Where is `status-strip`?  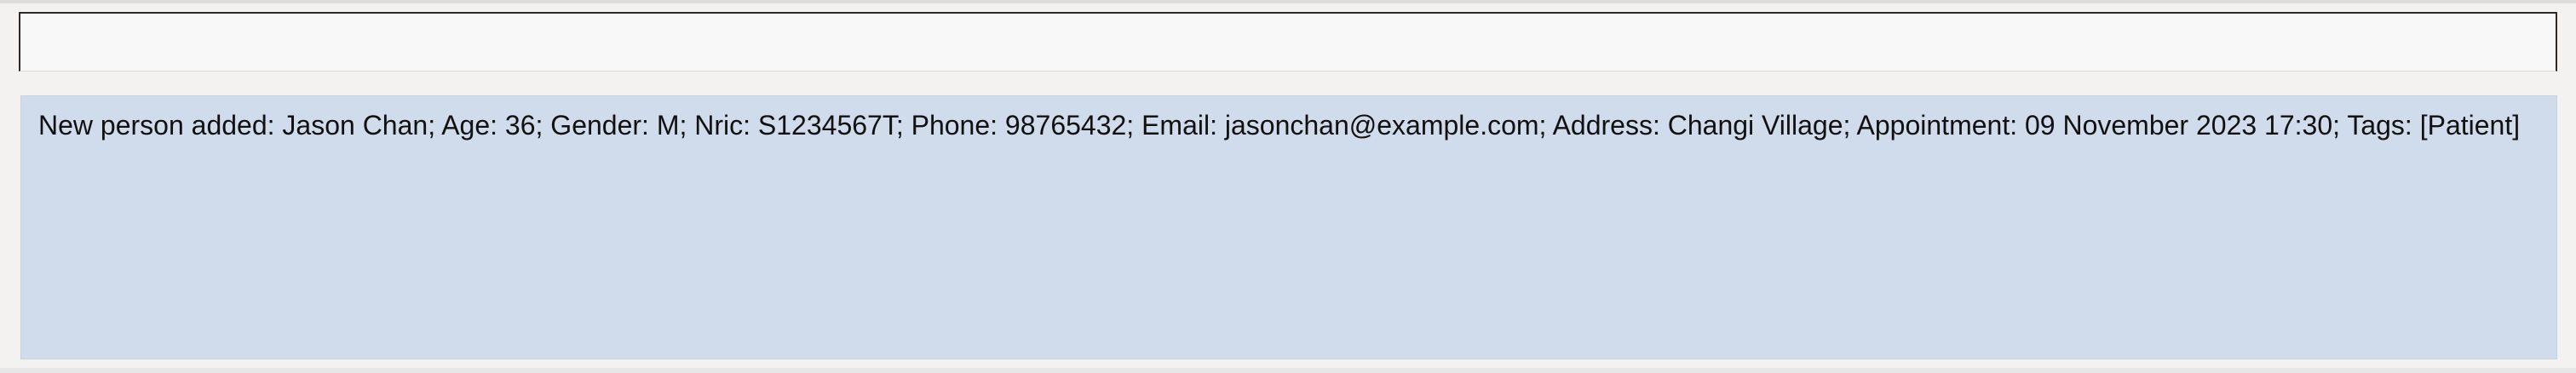
status-strip is located at coordinates (1288, 370).